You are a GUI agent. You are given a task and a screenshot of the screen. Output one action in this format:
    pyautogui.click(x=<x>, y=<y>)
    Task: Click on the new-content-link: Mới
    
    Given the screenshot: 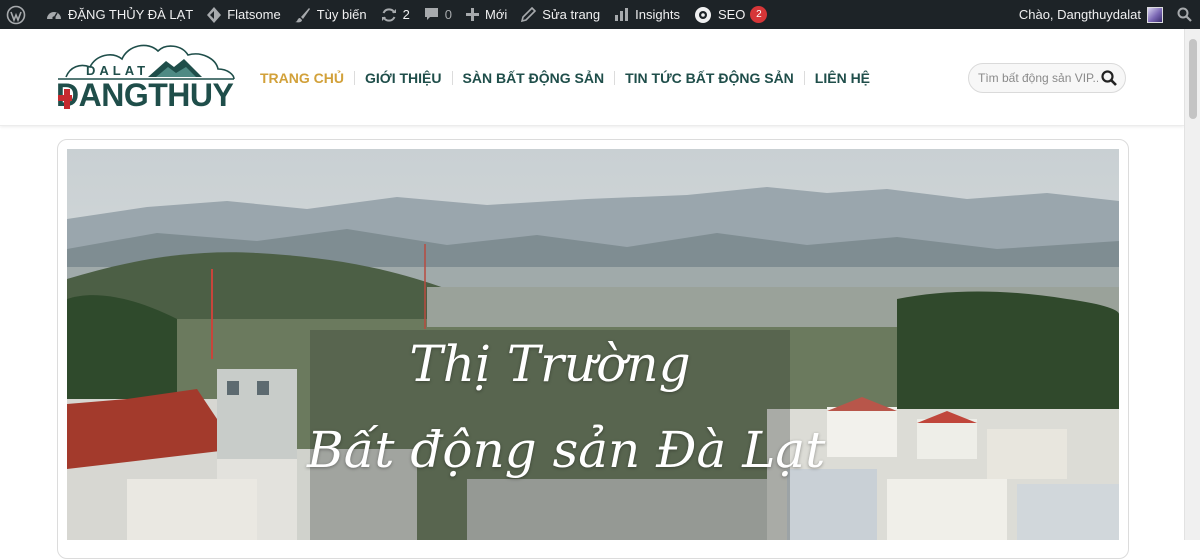 What is the action you would take?
    pyautogui.click(x=486, y=14)
    